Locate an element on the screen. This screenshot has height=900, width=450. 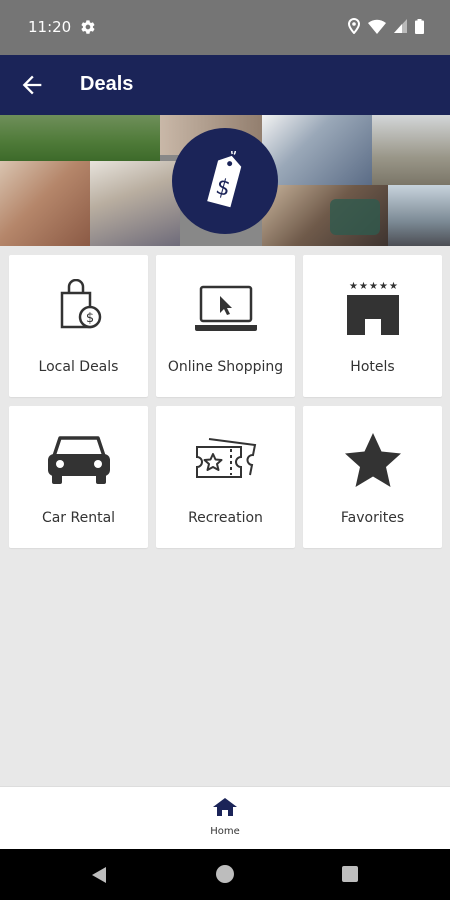
status-time: 11:20 is located at coordinates (50, 27).